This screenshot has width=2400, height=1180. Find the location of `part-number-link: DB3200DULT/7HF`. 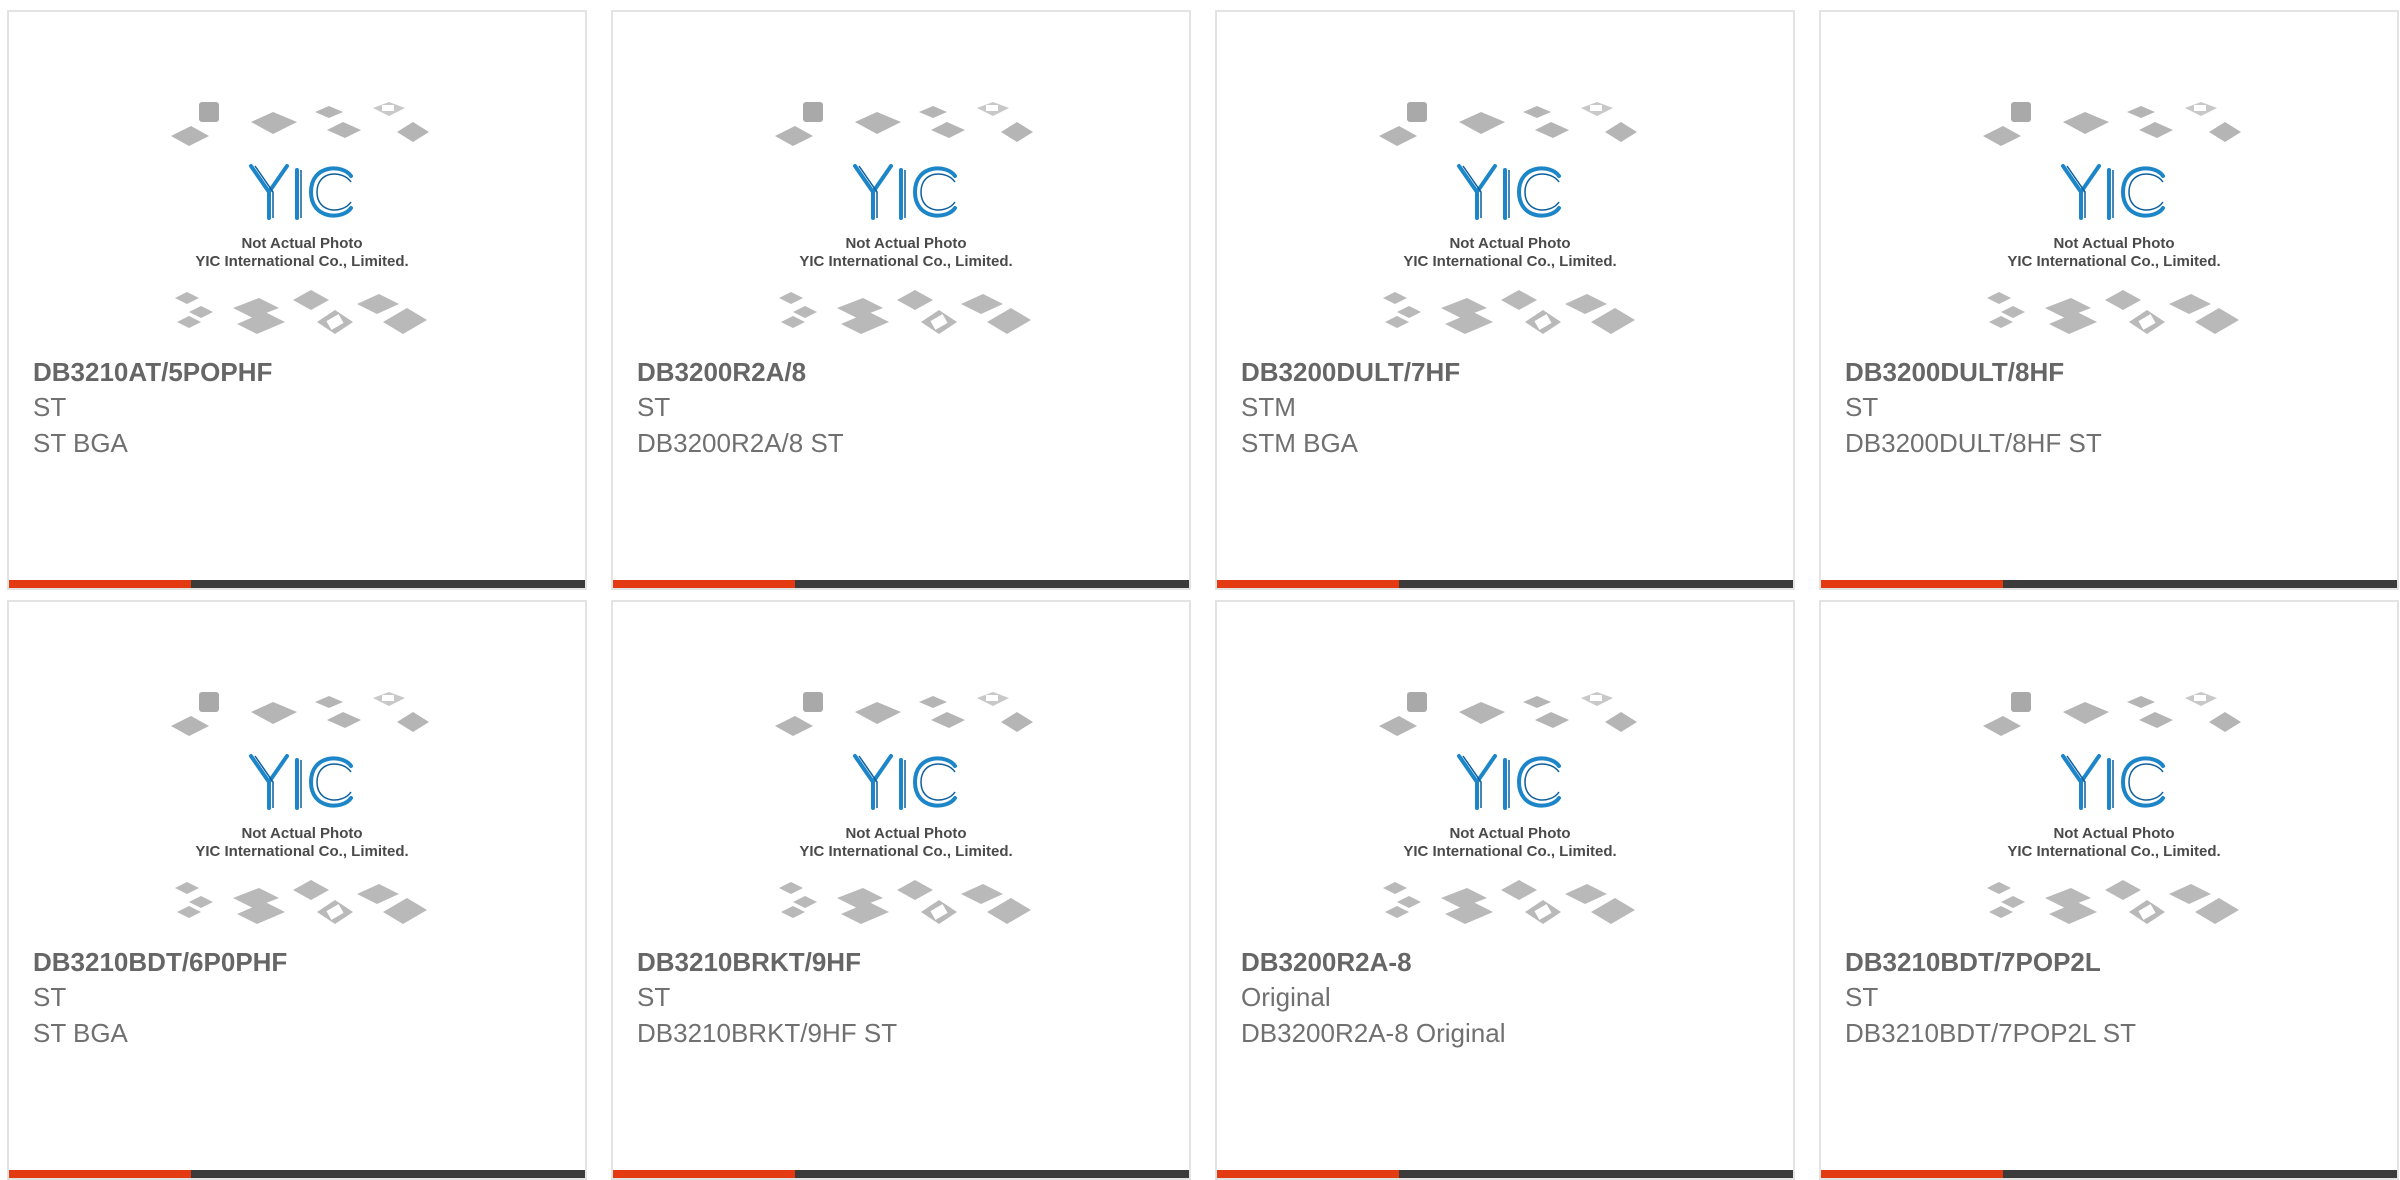

part-number-link: DB3200DULT/7HF is located at coordinates (1507, 372).